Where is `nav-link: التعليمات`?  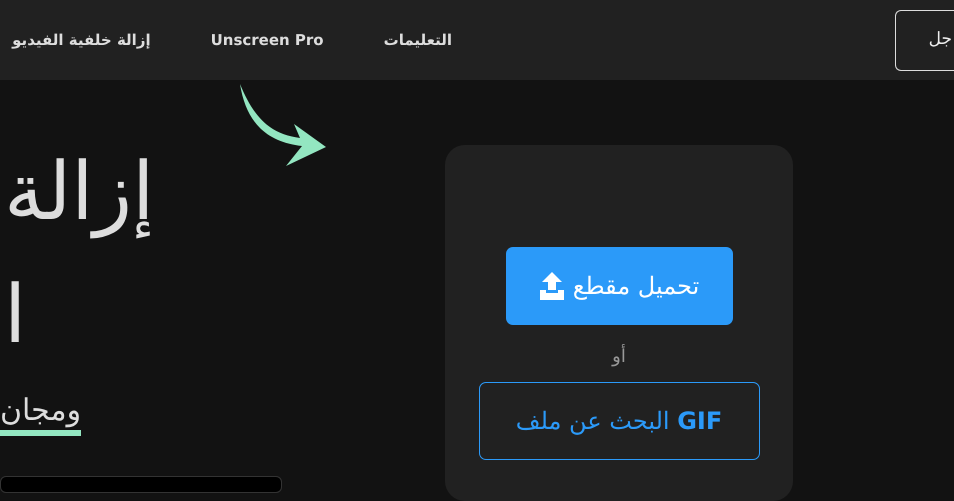 nav-link: التعليمات is located at coordinates (418, 40).